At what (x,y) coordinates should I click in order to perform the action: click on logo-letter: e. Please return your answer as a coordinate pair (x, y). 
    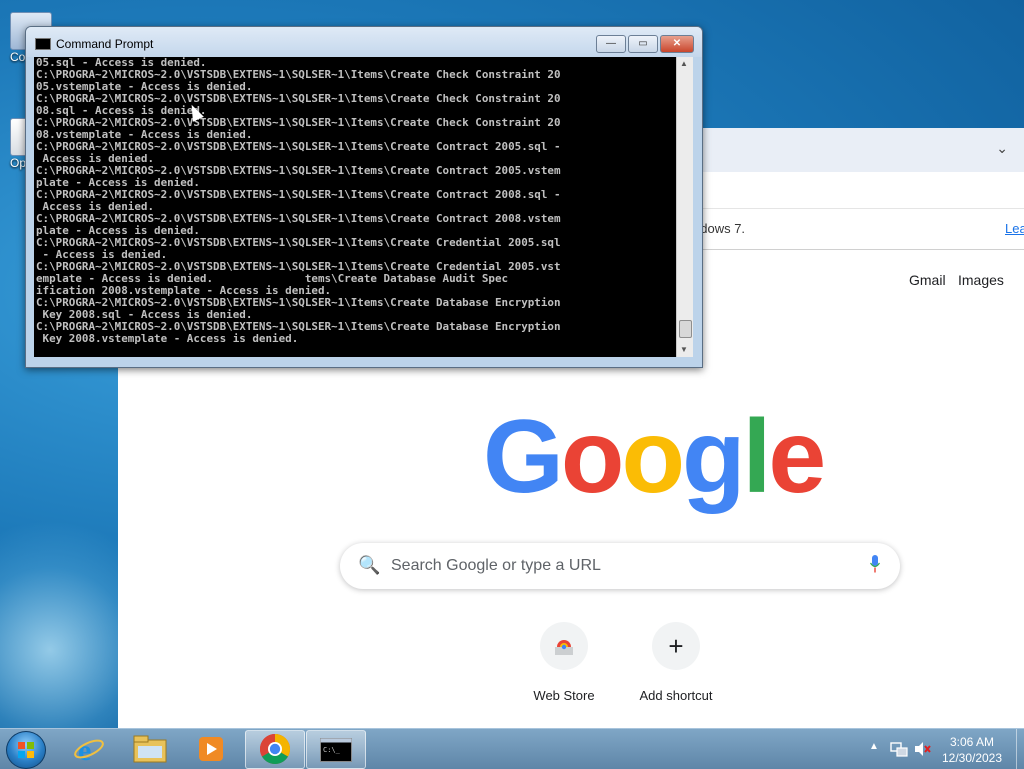
    Looking at the image, I should click on (797, 457).